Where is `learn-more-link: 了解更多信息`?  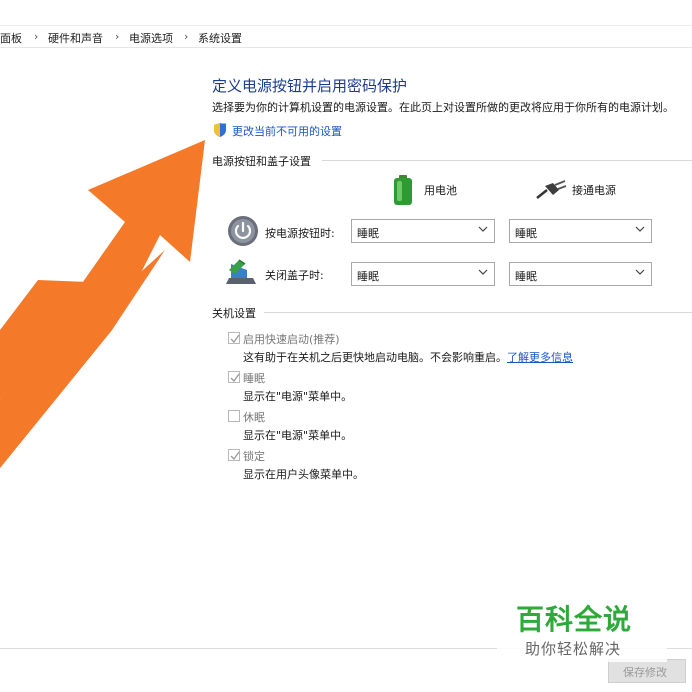 learn-more-link: 了解更多信息 is located at coordinates (540, 357).